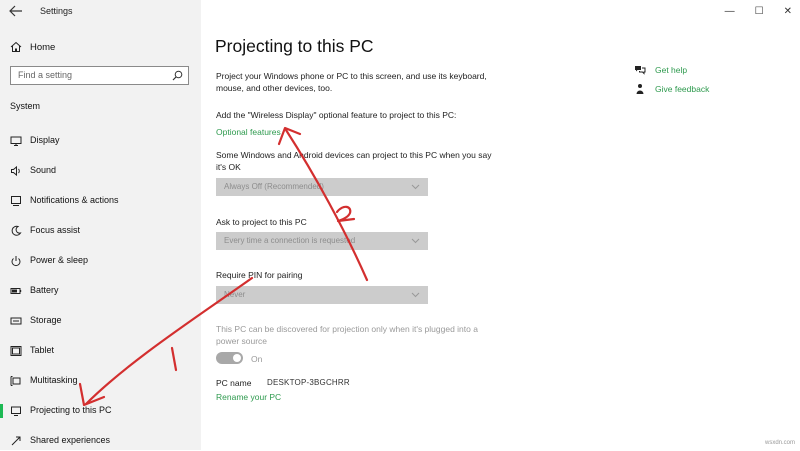 This screenshot has width=800, height=451. Describe the element at coordinates (71, 410) in the screenshot. I see `sidebar-item-label: Projecting to this PC` at that location.